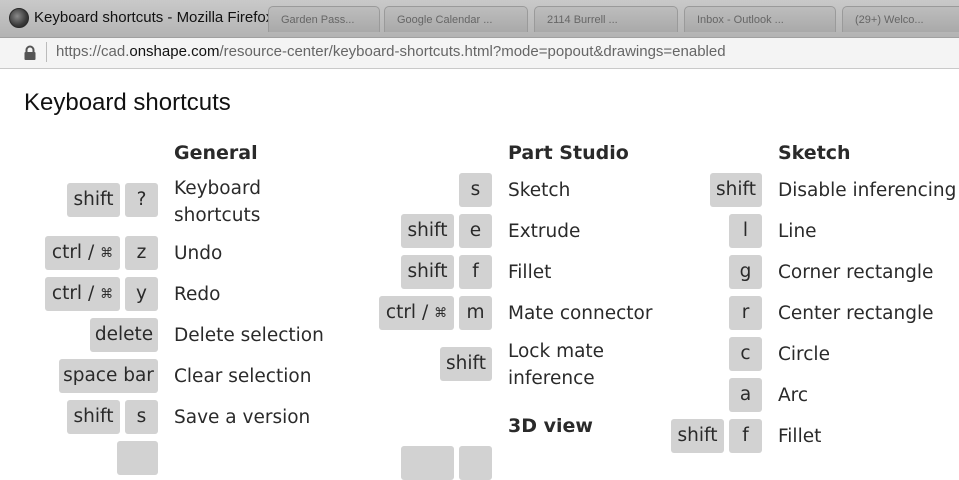 This screenshot has height=480, width=959. What do you see at coordinates (797, 231) in the screenshot?
I see `shortcut-label-line: Line` at bounding box center [797, 231].